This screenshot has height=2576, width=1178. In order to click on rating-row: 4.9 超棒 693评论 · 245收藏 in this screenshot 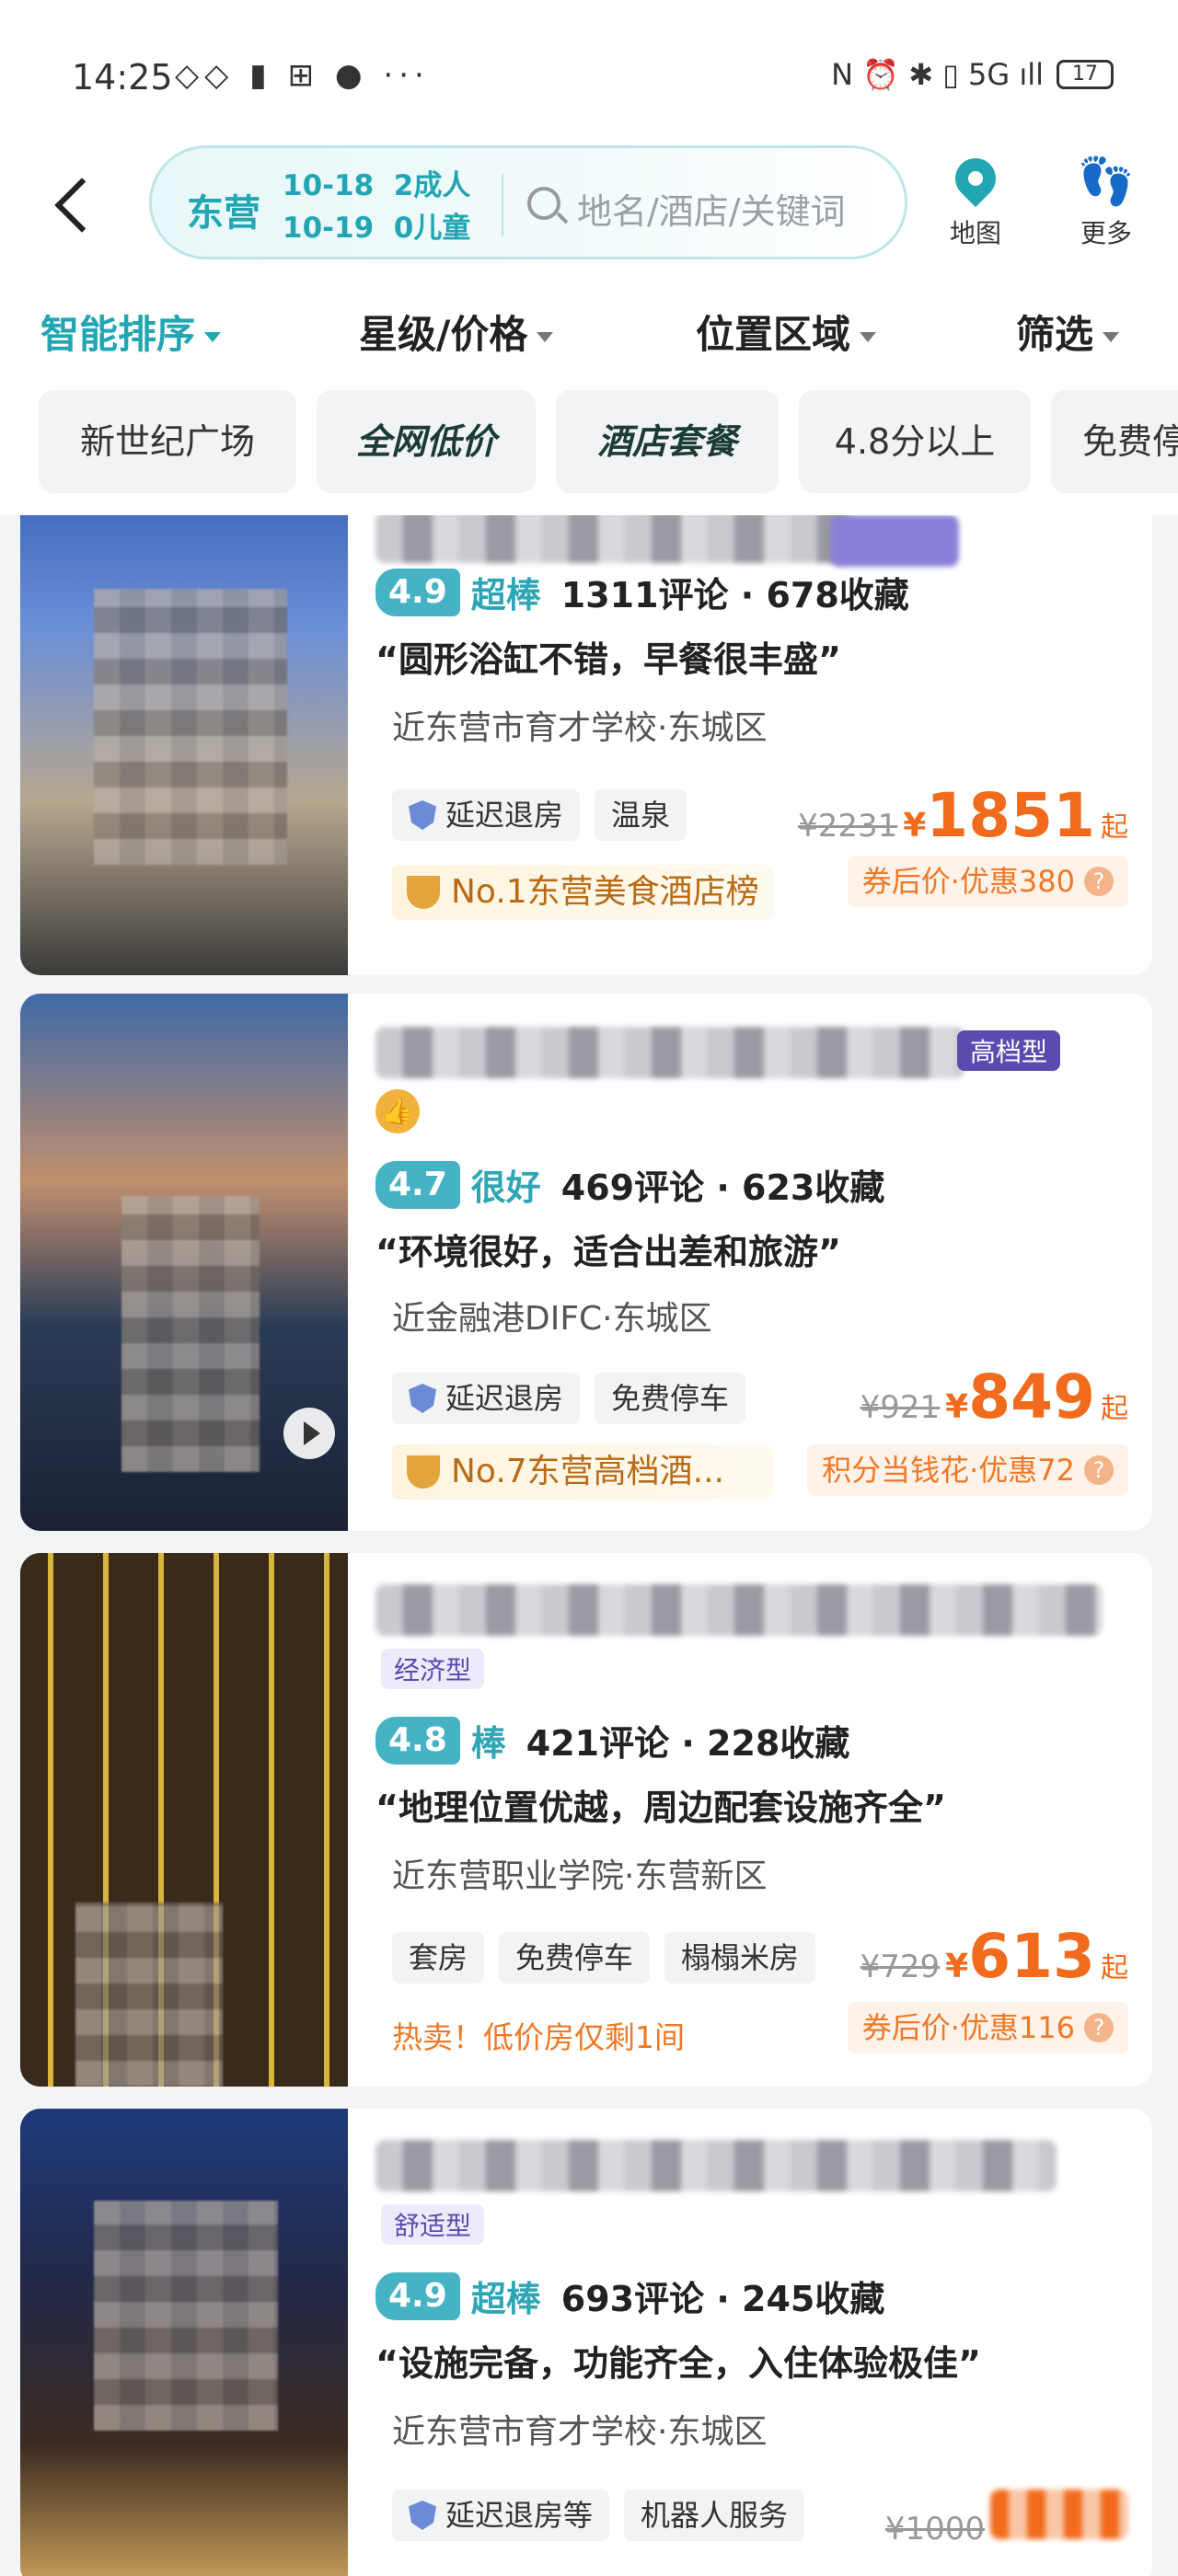, I will do `click(629, 2296)`.